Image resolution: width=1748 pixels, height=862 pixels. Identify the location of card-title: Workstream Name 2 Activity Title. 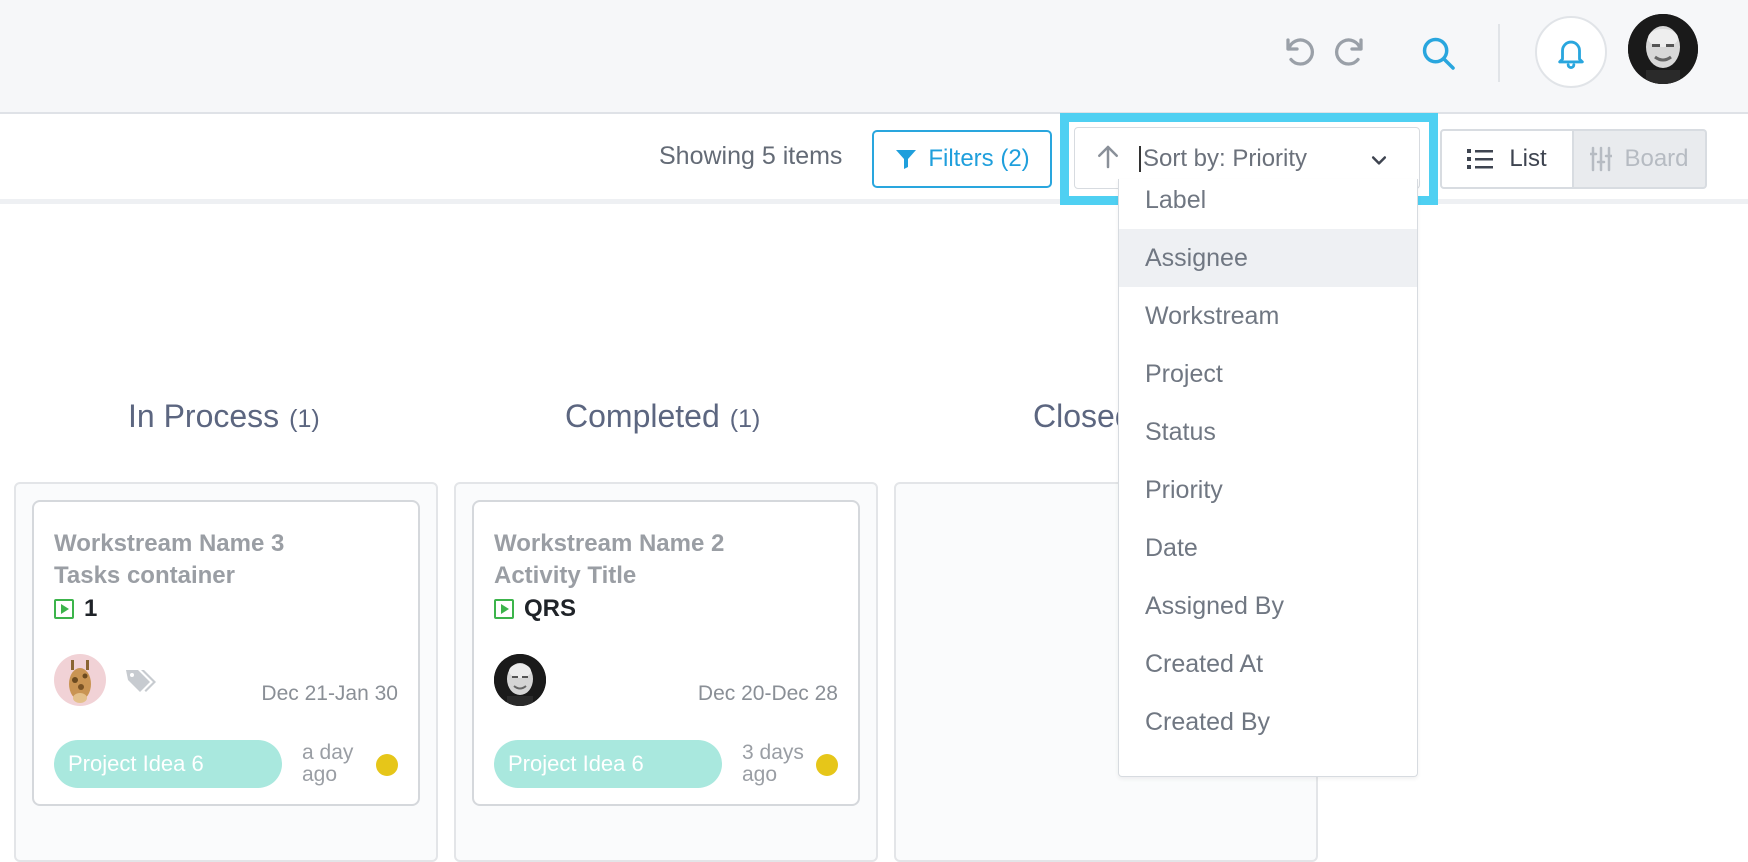
(609, 559).